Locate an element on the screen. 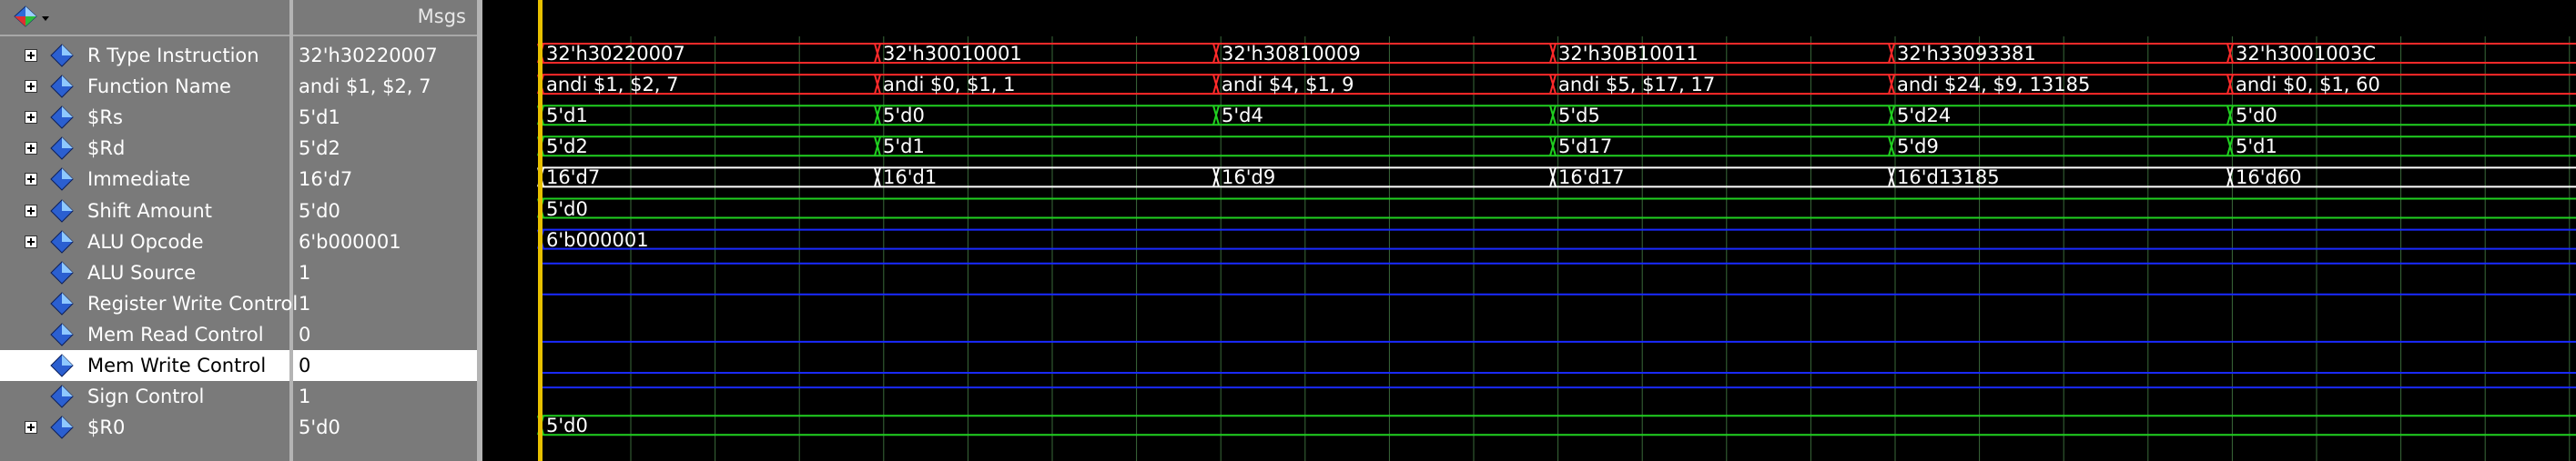  signal-row-name: $R0 is located at coordinates (144, 427).